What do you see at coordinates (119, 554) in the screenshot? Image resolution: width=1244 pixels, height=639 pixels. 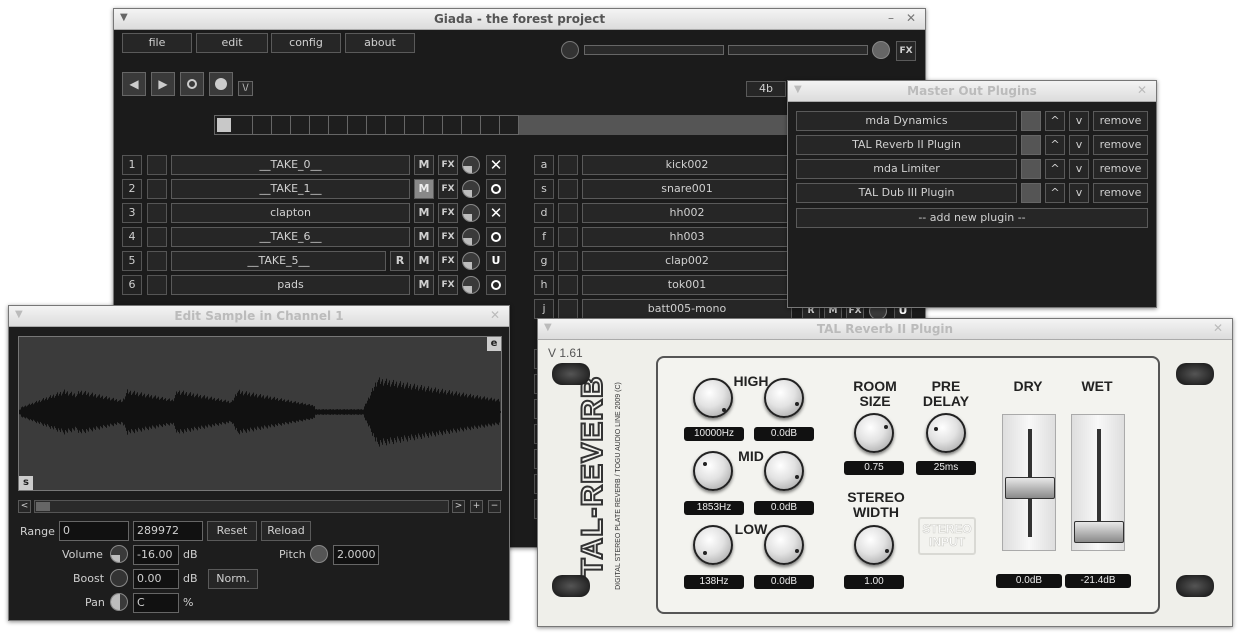 I see `volume-knob` at bounding box center [119, 554].